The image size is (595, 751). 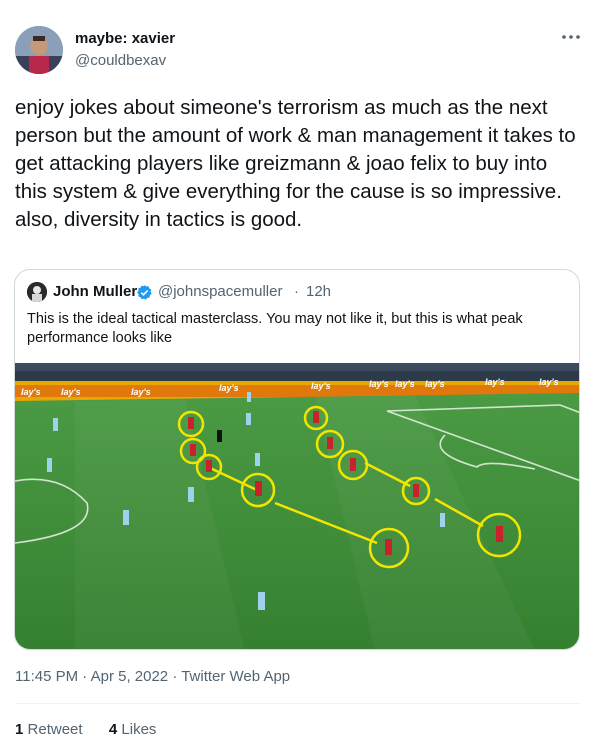 I want to click on retweets-count: 1, so click(x=19, y=729).